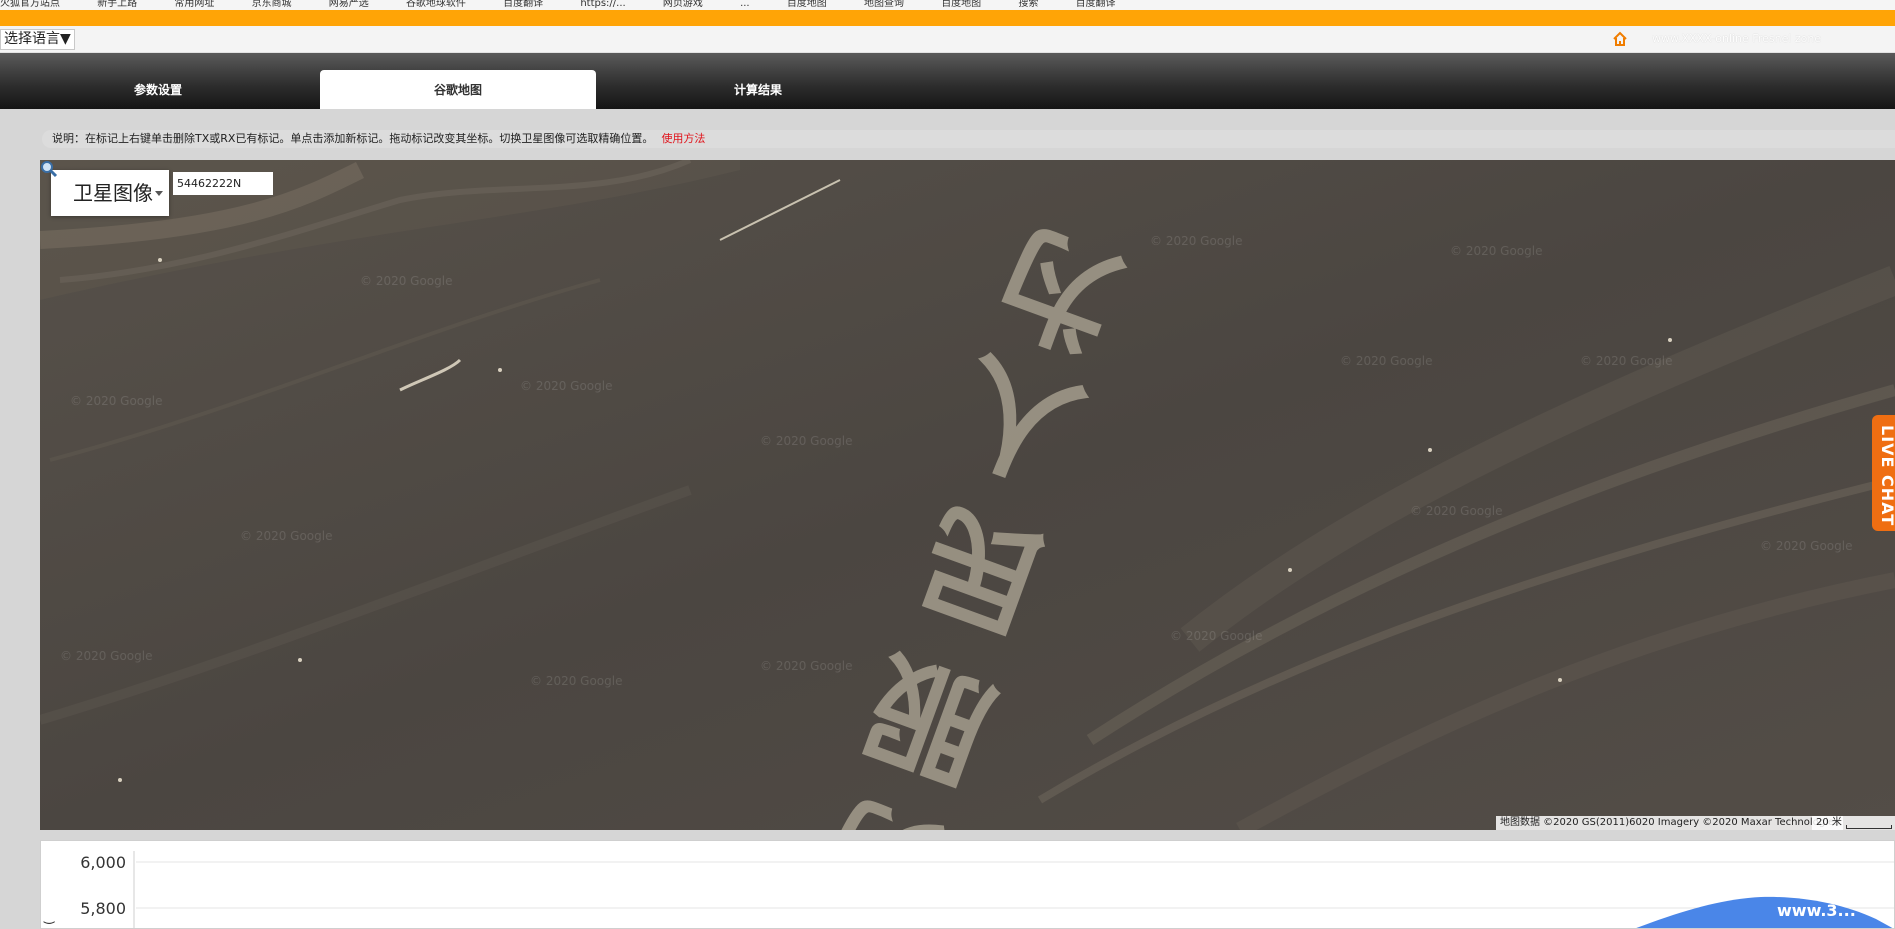 This screenshot has width=1895, height=929. I want to click on bookmark-item: 常用网址, so click(194, 4).